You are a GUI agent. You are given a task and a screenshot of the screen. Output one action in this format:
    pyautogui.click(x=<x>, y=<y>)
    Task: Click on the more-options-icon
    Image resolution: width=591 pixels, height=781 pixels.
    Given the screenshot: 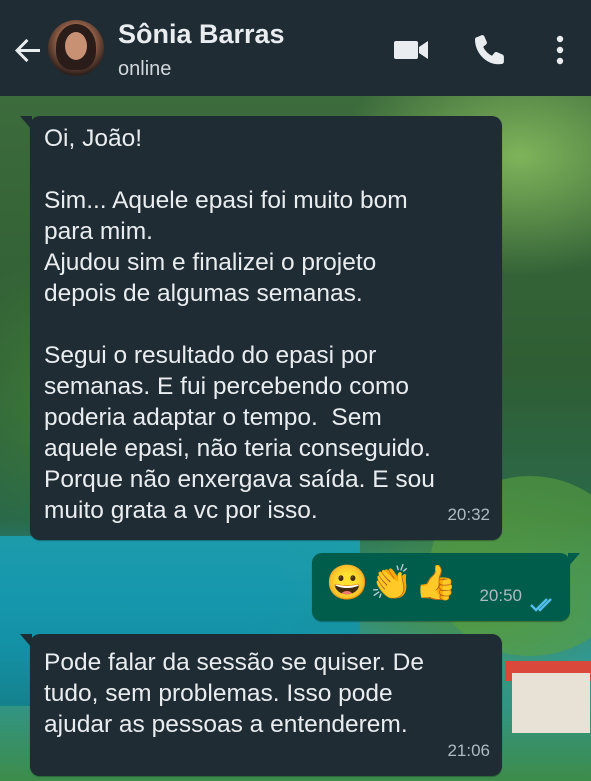 What is the action you would take?
    pyautogui.click(x=560, y=50)
    